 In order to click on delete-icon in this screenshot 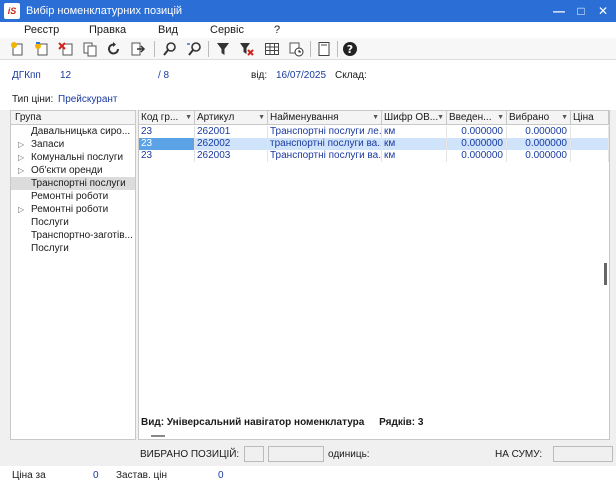, I will do `click(66, 49)`.